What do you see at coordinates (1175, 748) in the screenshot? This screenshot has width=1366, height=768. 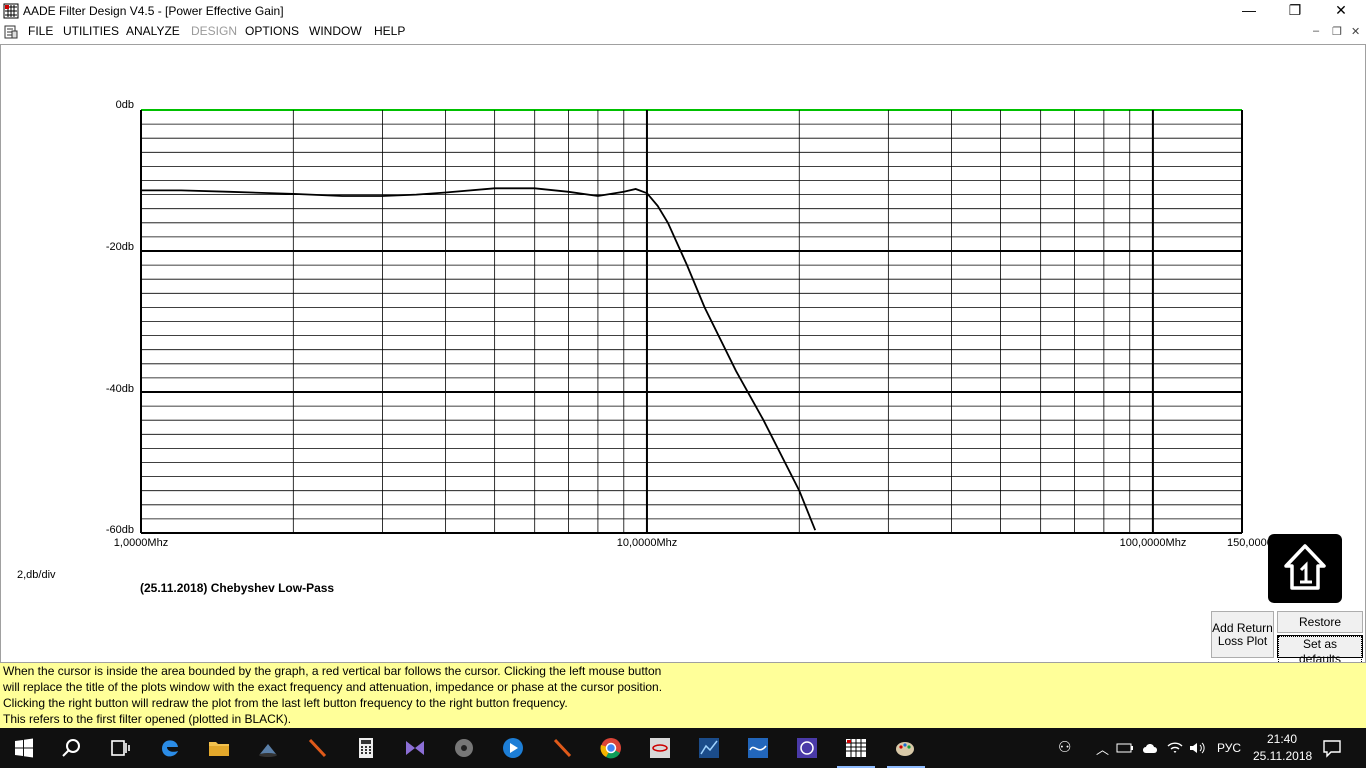 I see `wifi-icon` at bounding box center [1175, 748].